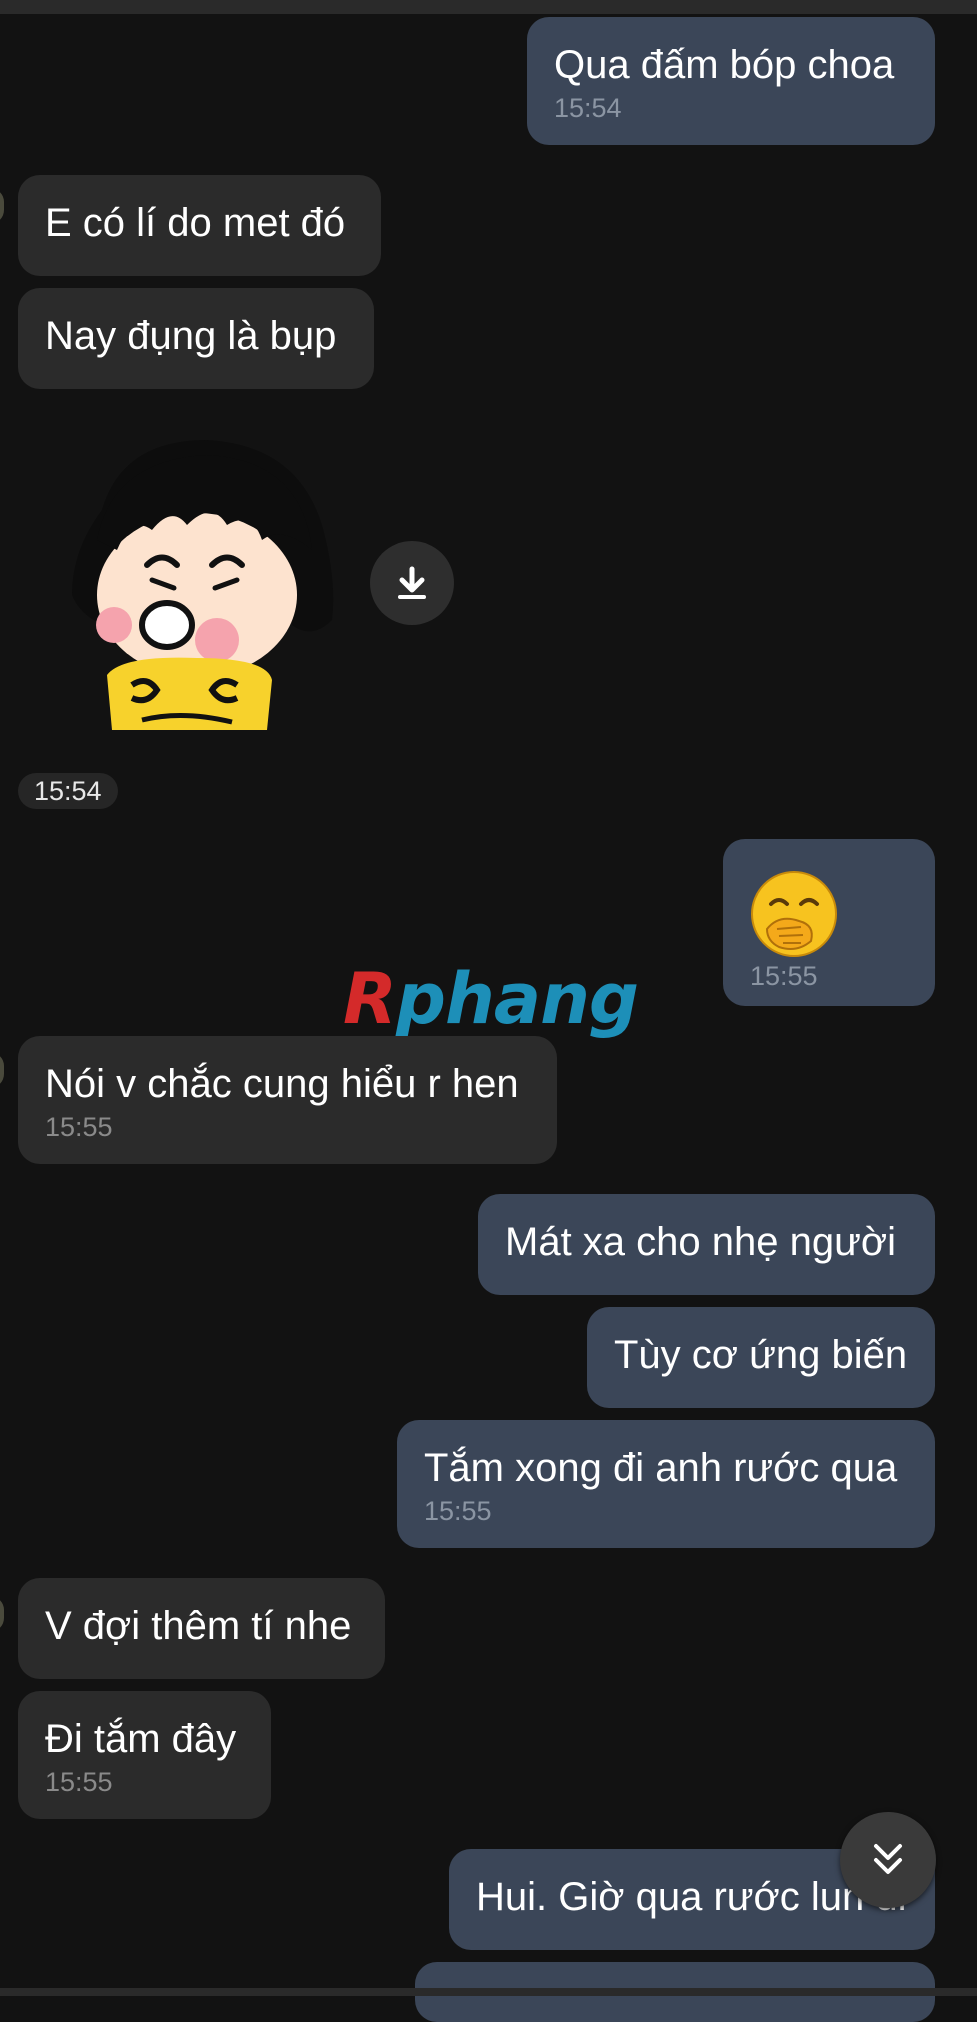 The width and height of the screenshot is (977, 2022). What do you see at coordinates (488, 7) in the screenshot?
I see `status-strip` at bounding box center [488, 7].